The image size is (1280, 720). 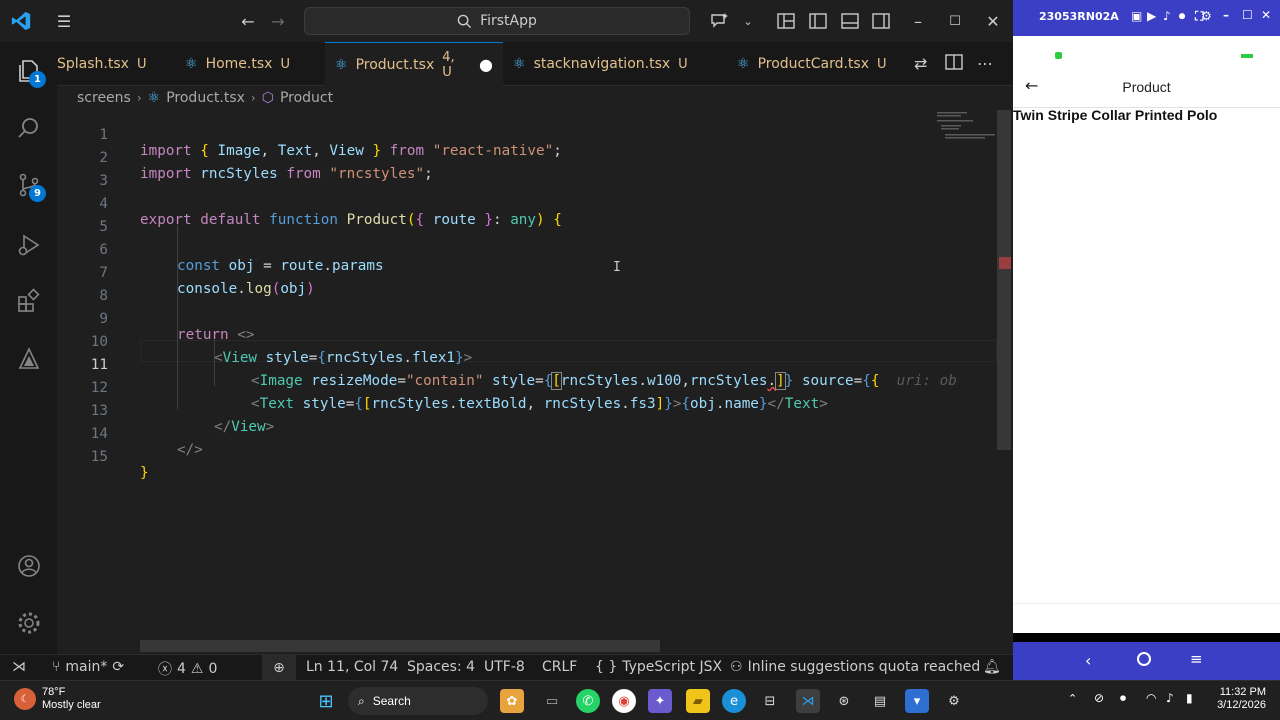 I want to click on tab-stacknavigation: ⚛ stacknavigation.tsx U, so click(x=601, y=64).